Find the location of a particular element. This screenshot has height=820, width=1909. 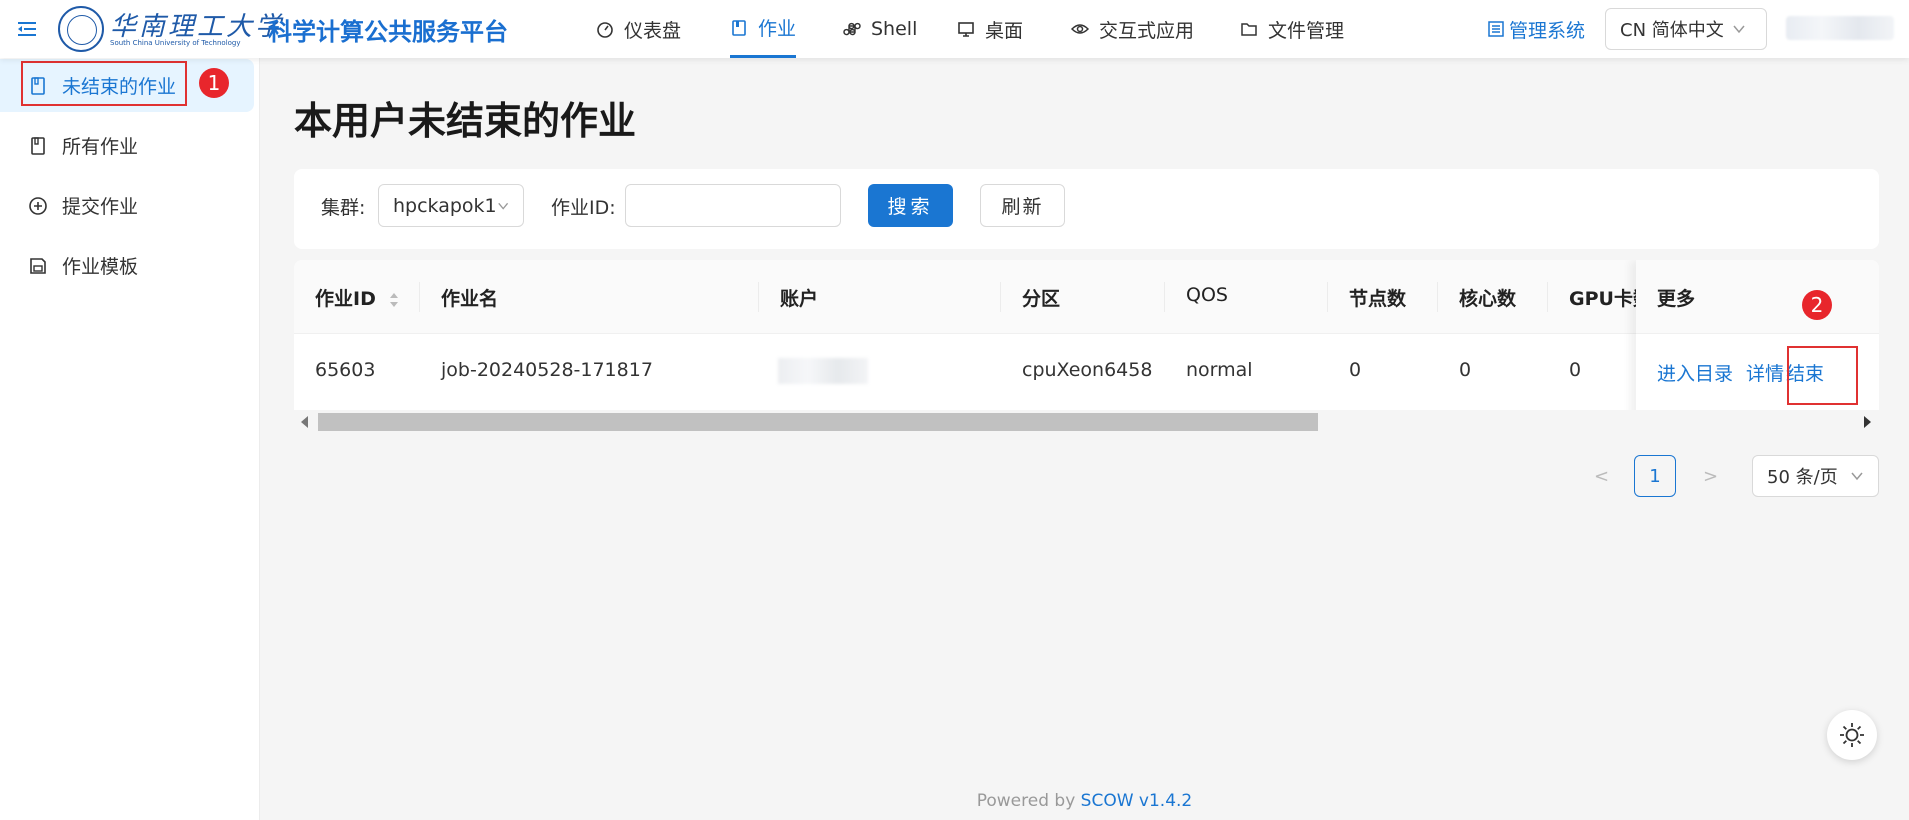

sort-icon is located at coordinates (394, 300).